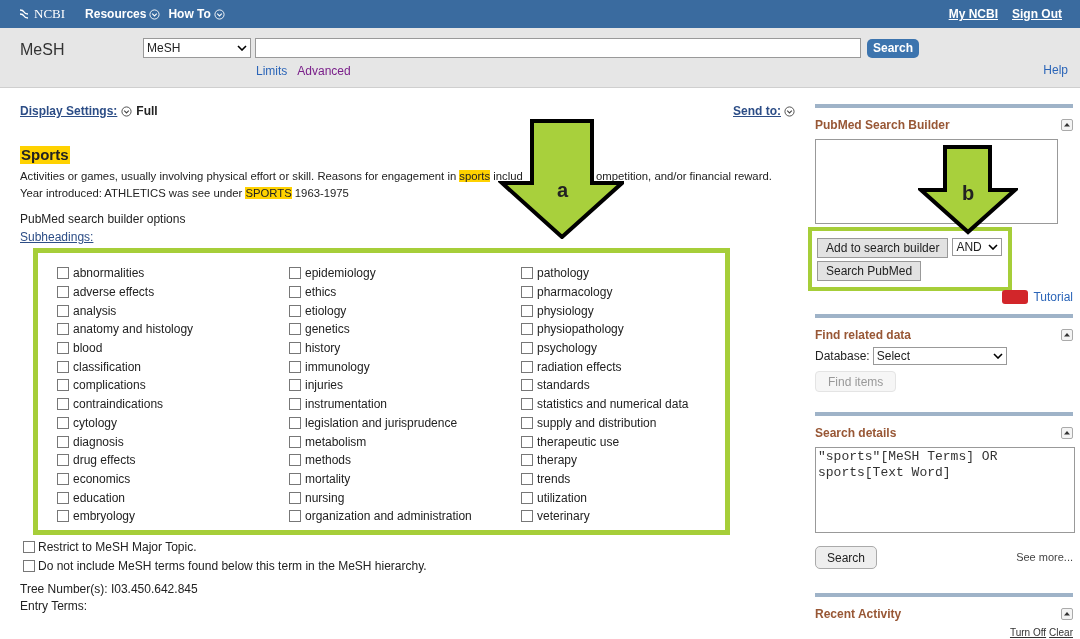  What do you see at coordinates (189, 14) in the screenshot?
I see `menu-link: How To` at bounding box center [189, 14].